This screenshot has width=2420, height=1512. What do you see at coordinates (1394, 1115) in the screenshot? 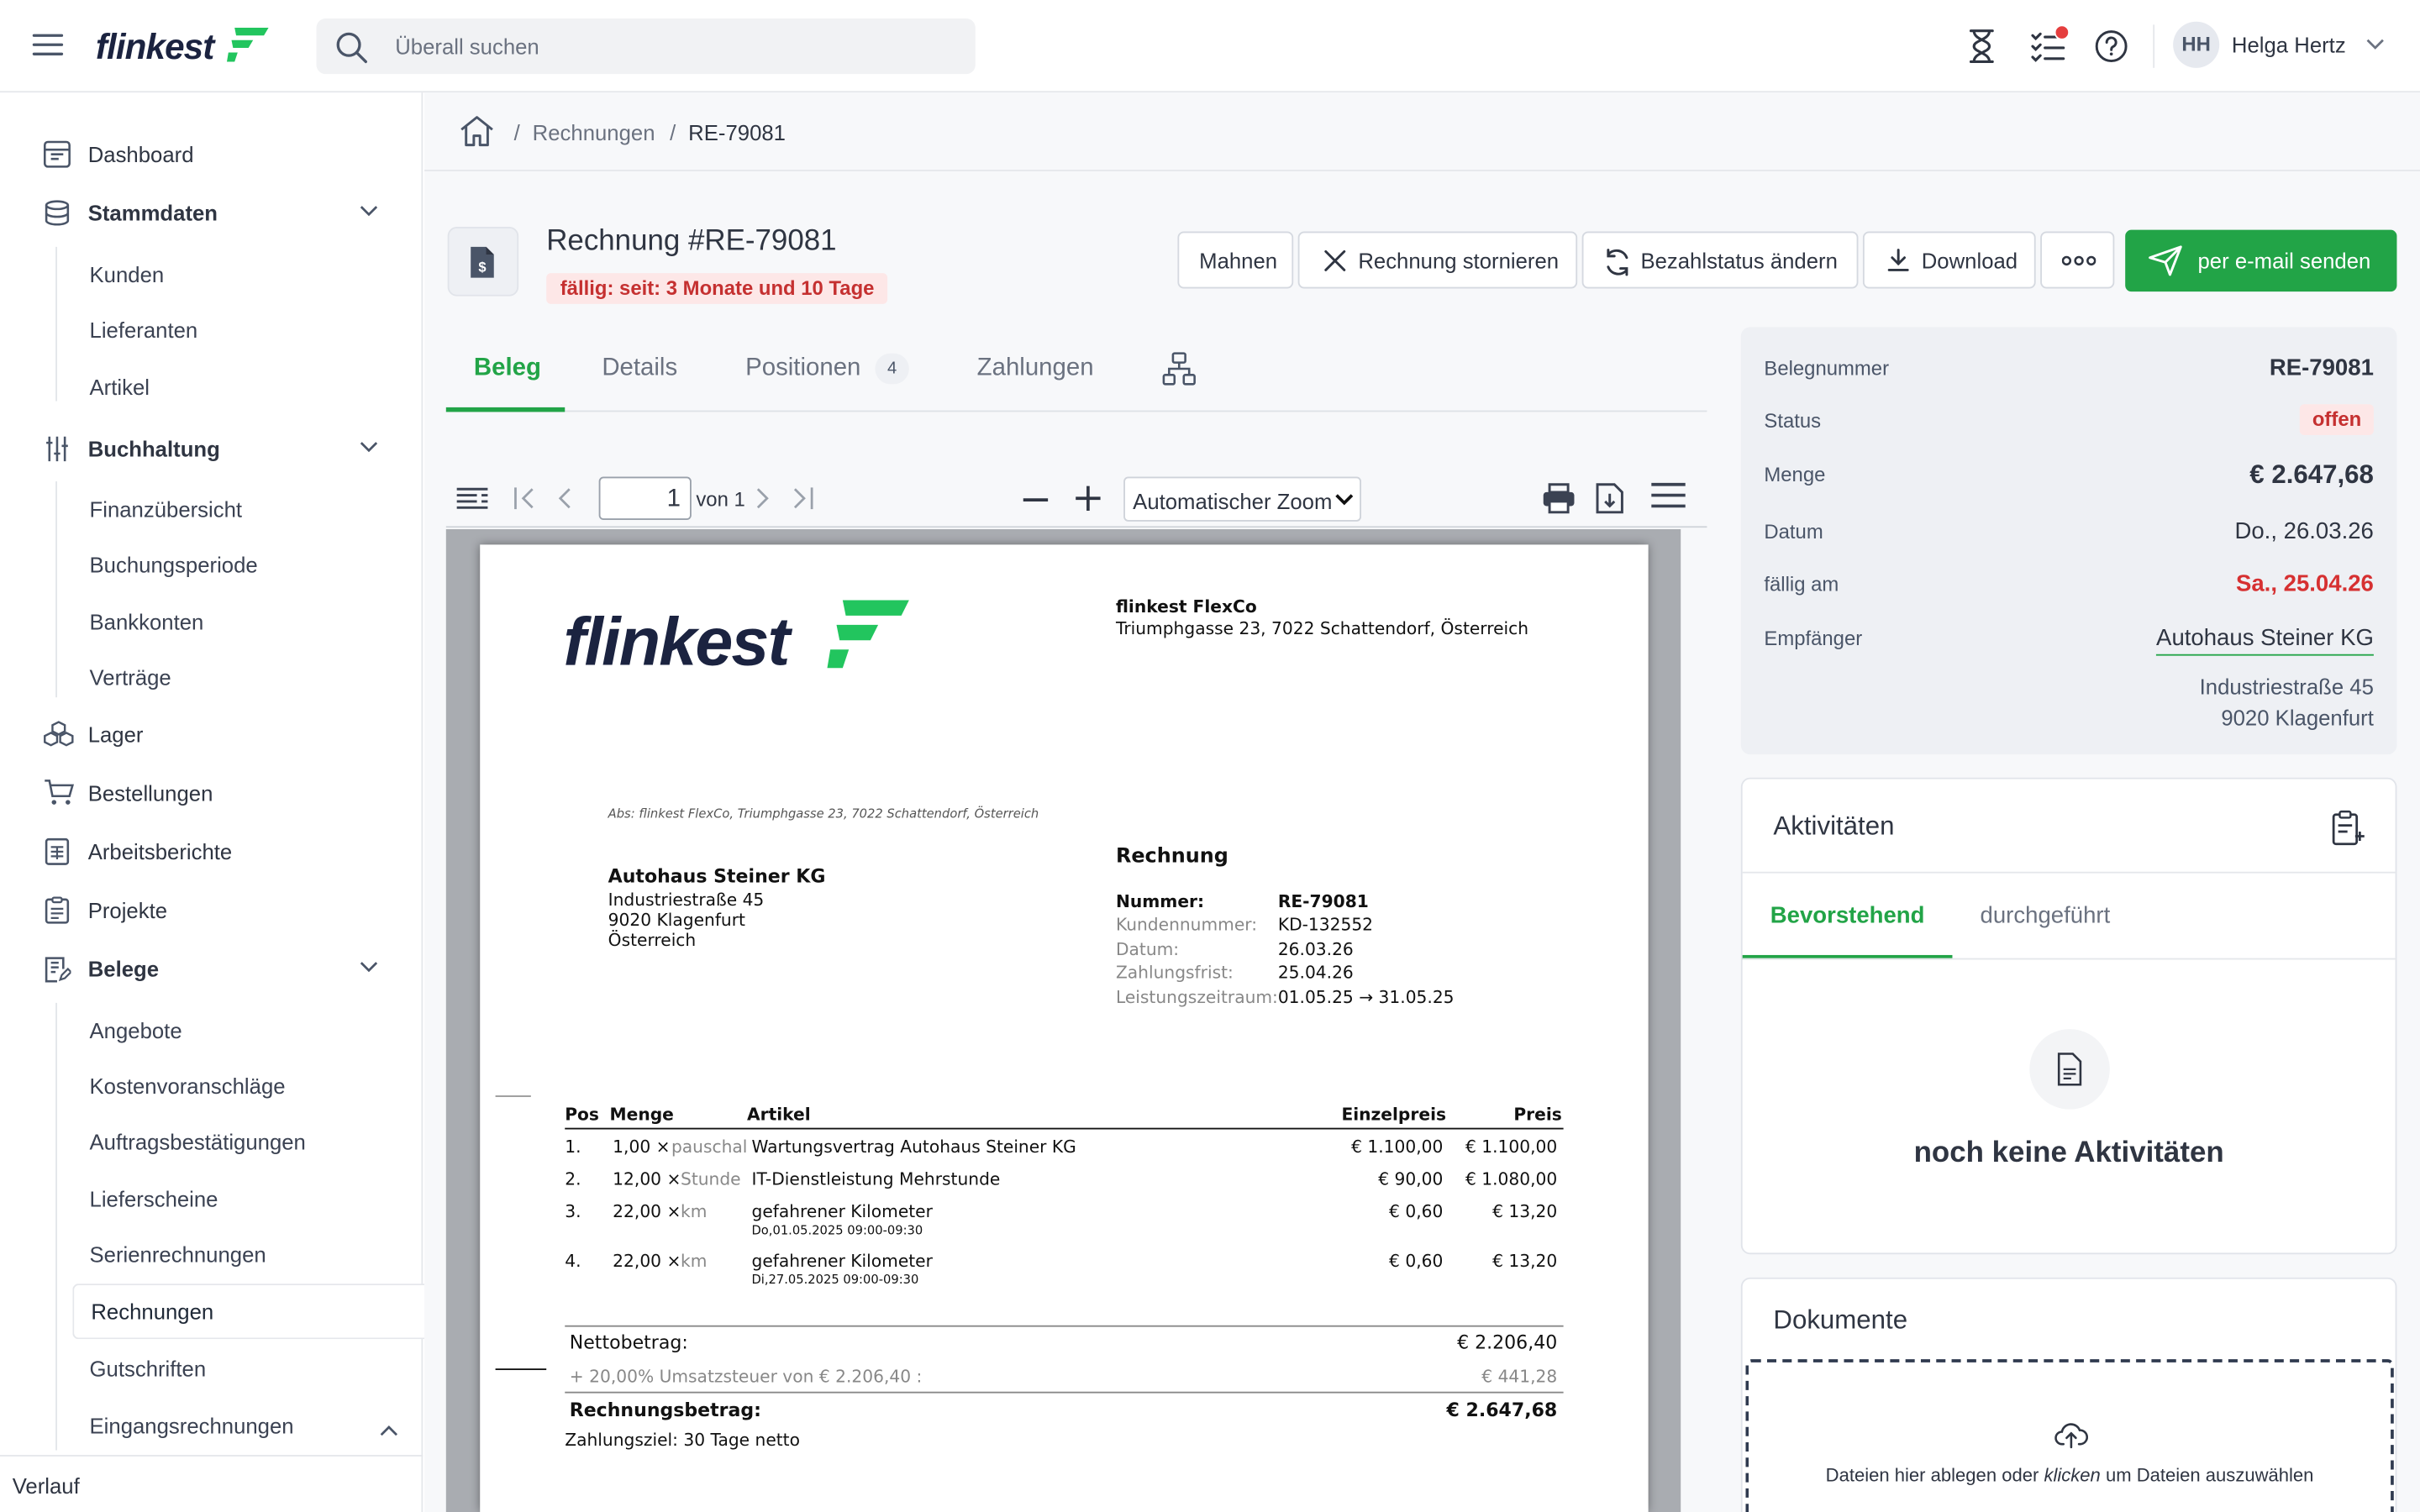
I see `column-header: Einzelpreis` at bounding box center [1394, 1115].